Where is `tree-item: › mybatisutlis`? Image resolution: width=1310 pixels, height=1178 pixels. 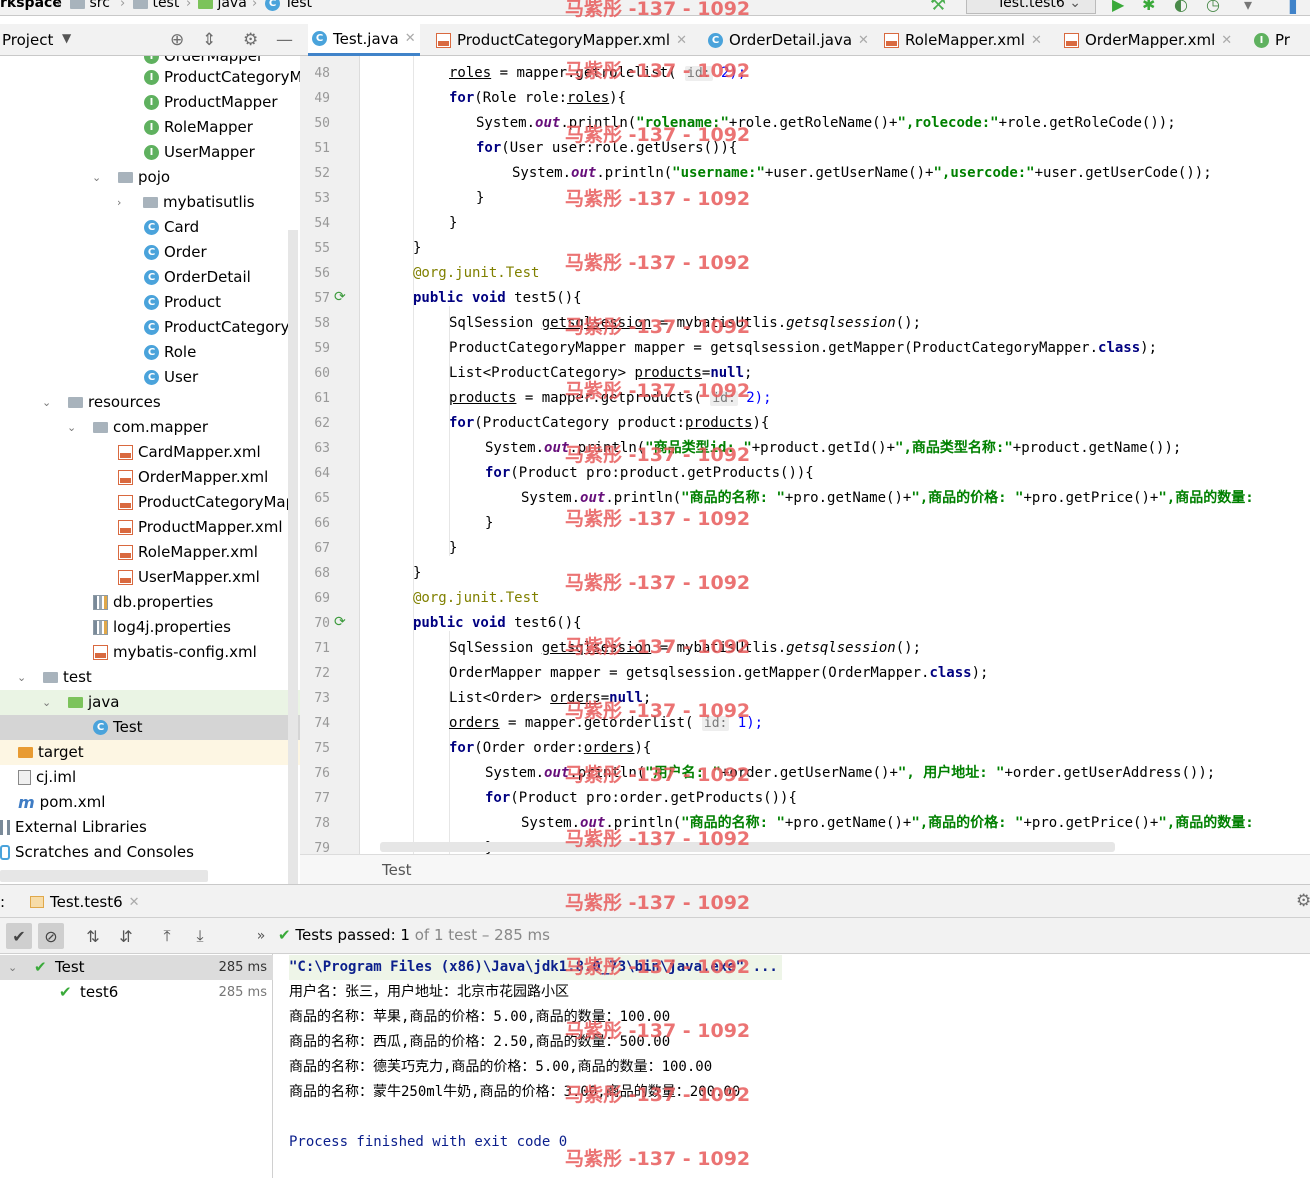 tree-item: › mybatisutlis is located at coordinates (150, 202).